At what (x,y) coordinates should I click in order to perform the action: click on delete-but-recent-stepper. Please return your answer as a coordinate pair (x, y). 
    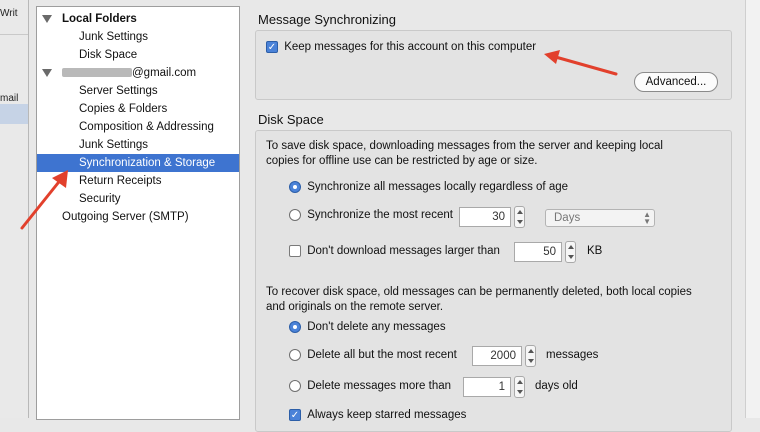
    Looking at the image, I should click on (530, 356).